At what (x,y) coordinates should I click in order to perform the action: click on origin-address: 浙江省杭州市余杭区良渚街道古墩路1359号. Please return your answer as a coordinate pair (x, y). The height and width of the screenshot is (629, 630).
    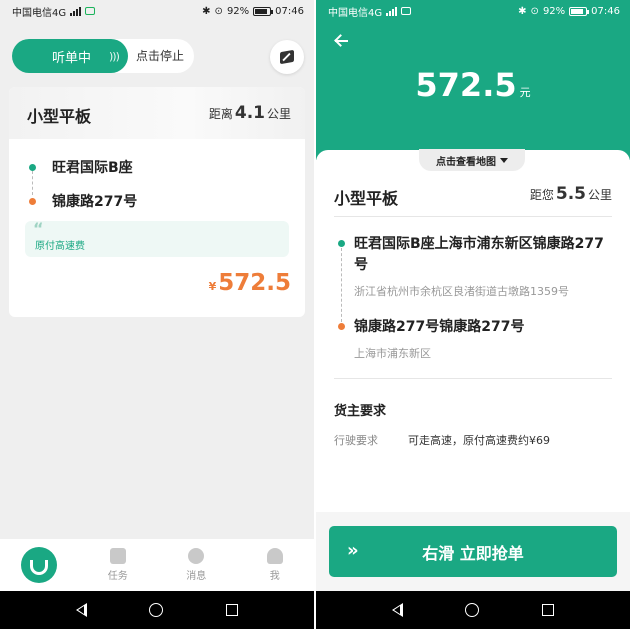
    Looking at the image, I should click on (461, 291).